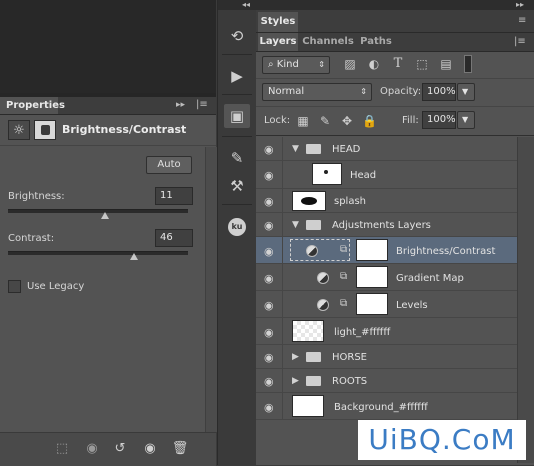 The image size is (534, 466). Describe the element at coordinates (278, 22) in the screenshot. I see `tab-styles: Styles` at that location.